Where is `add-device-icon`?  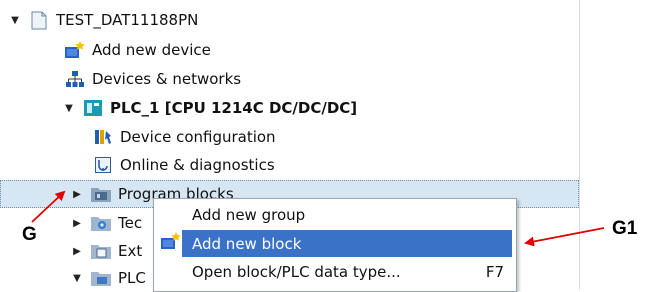 add-device-icon is located at coordinates (75, 50).